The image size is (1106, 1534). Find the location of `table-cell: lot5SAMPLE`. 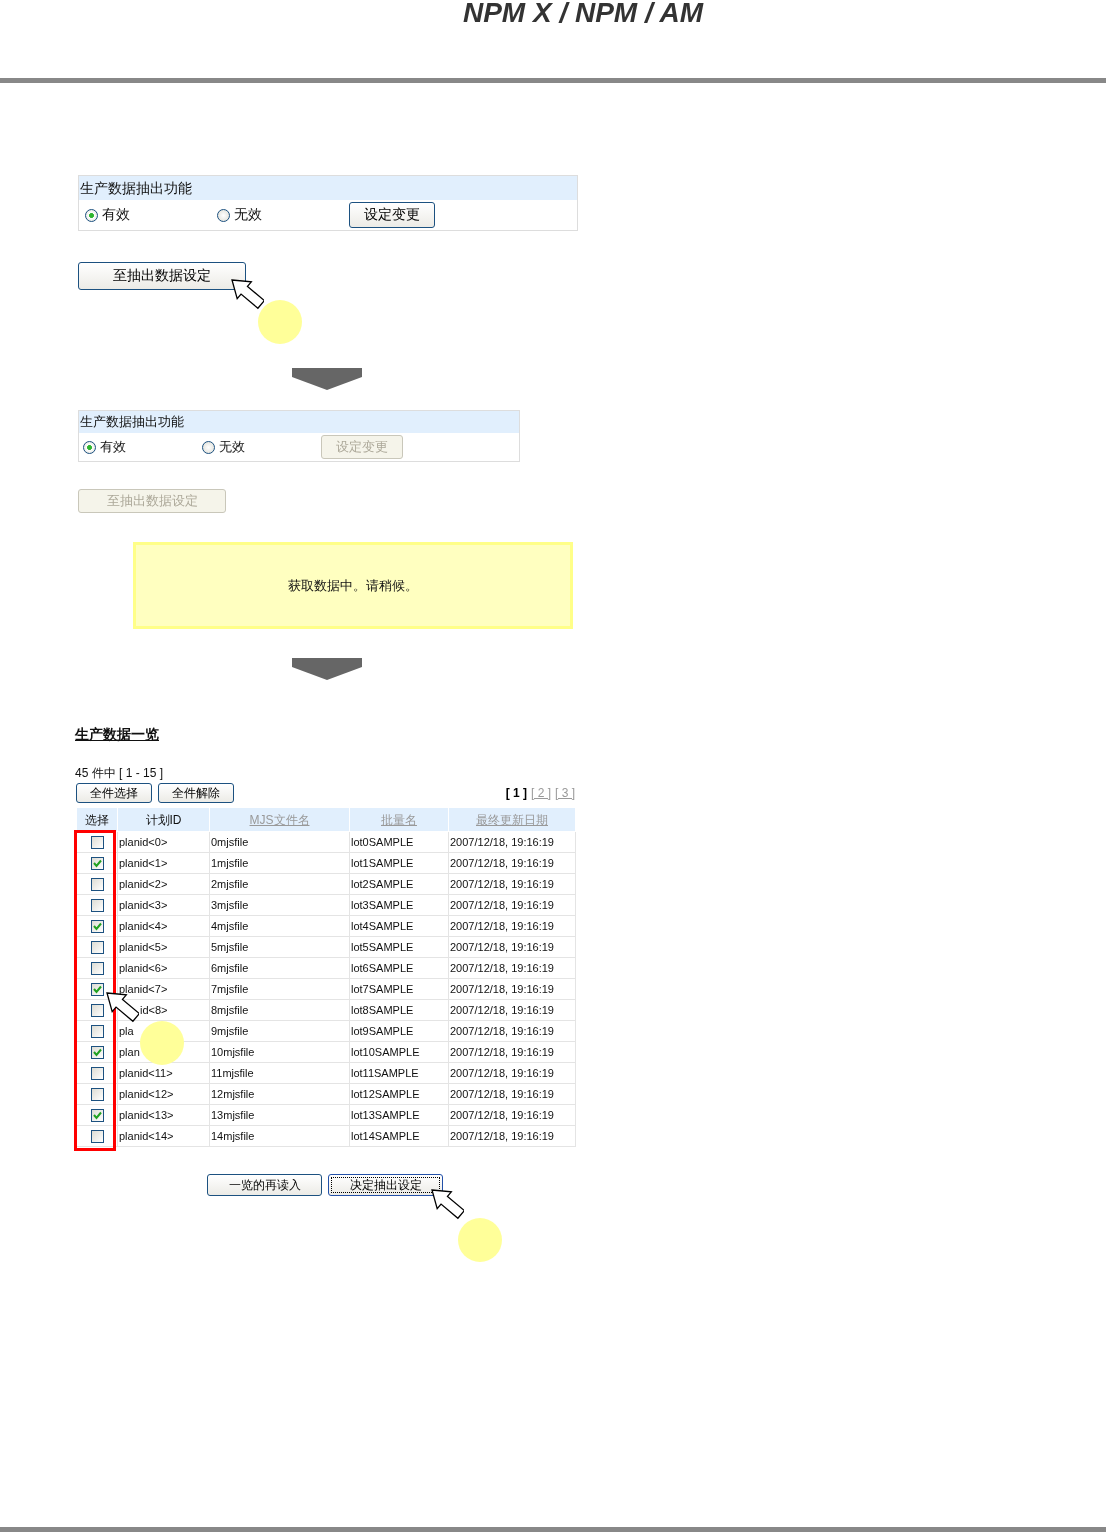

table-cell: lot5SAMPLE is located at coordinates (399, 947).